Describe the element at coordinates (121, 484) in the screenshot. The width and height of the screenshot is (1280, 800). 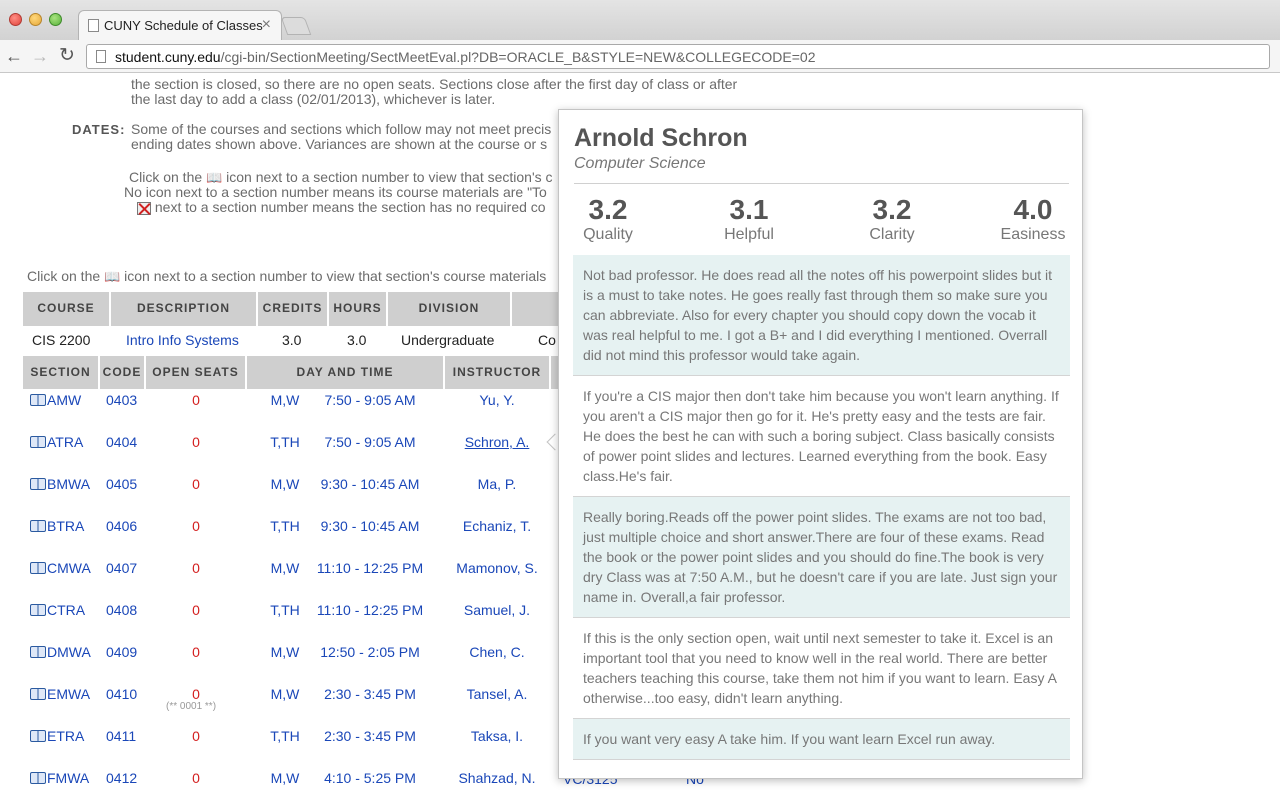
I see `section-code: 0405` at that location.